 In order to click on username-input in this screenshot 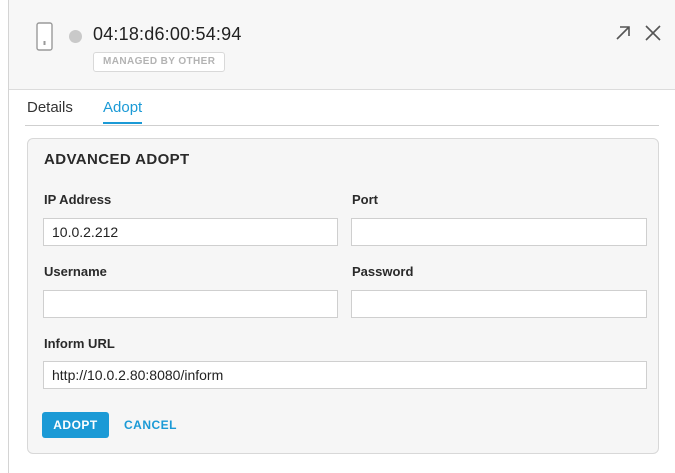, I will do `click(190, 304)`.